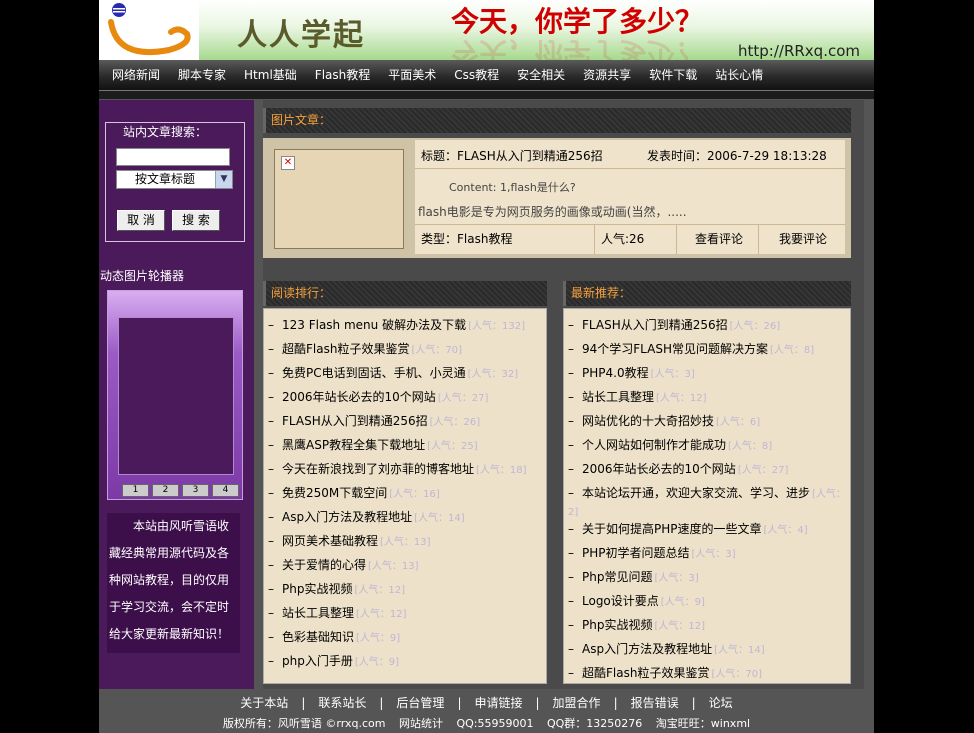 The width and height of the screenshot is (974, 733). I want to click on list-item-hits: [人气：70], so click(436, 350).